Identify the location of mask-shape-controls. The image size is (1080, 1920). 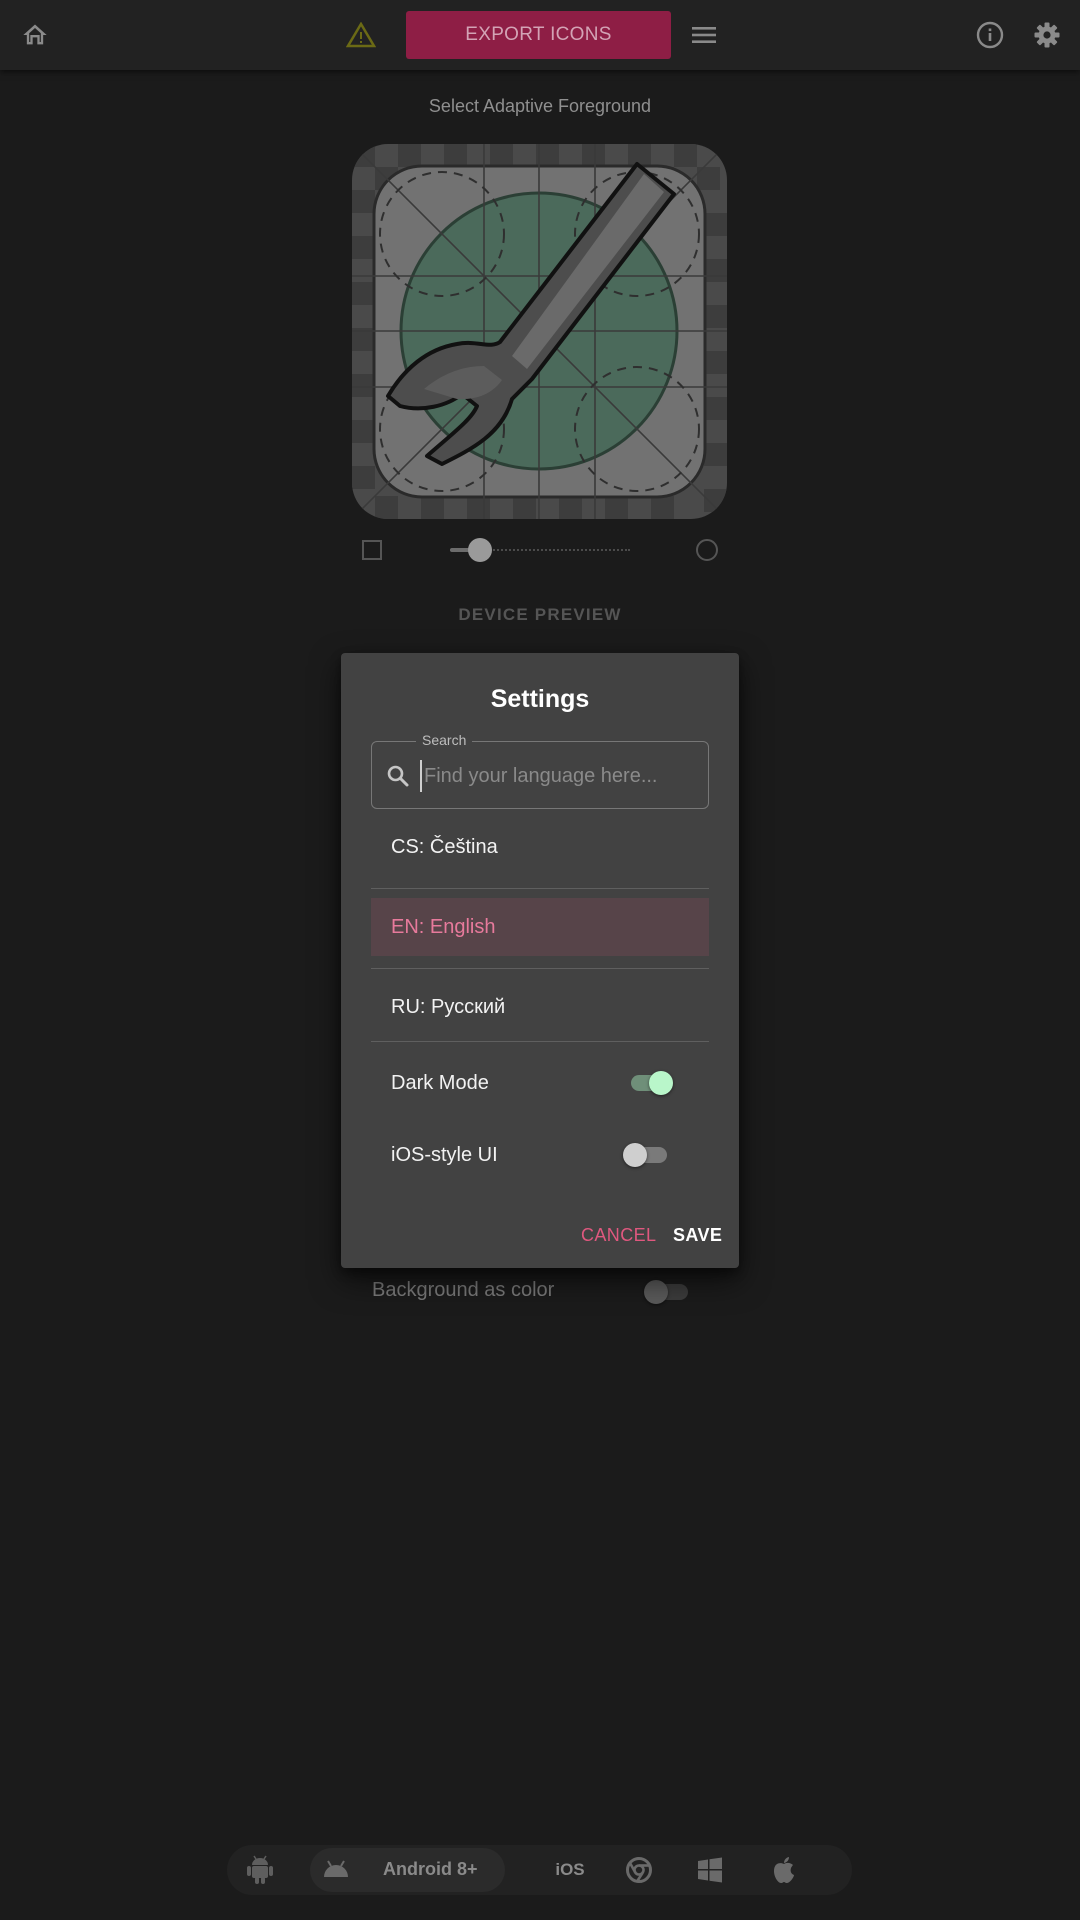
(540, 550).